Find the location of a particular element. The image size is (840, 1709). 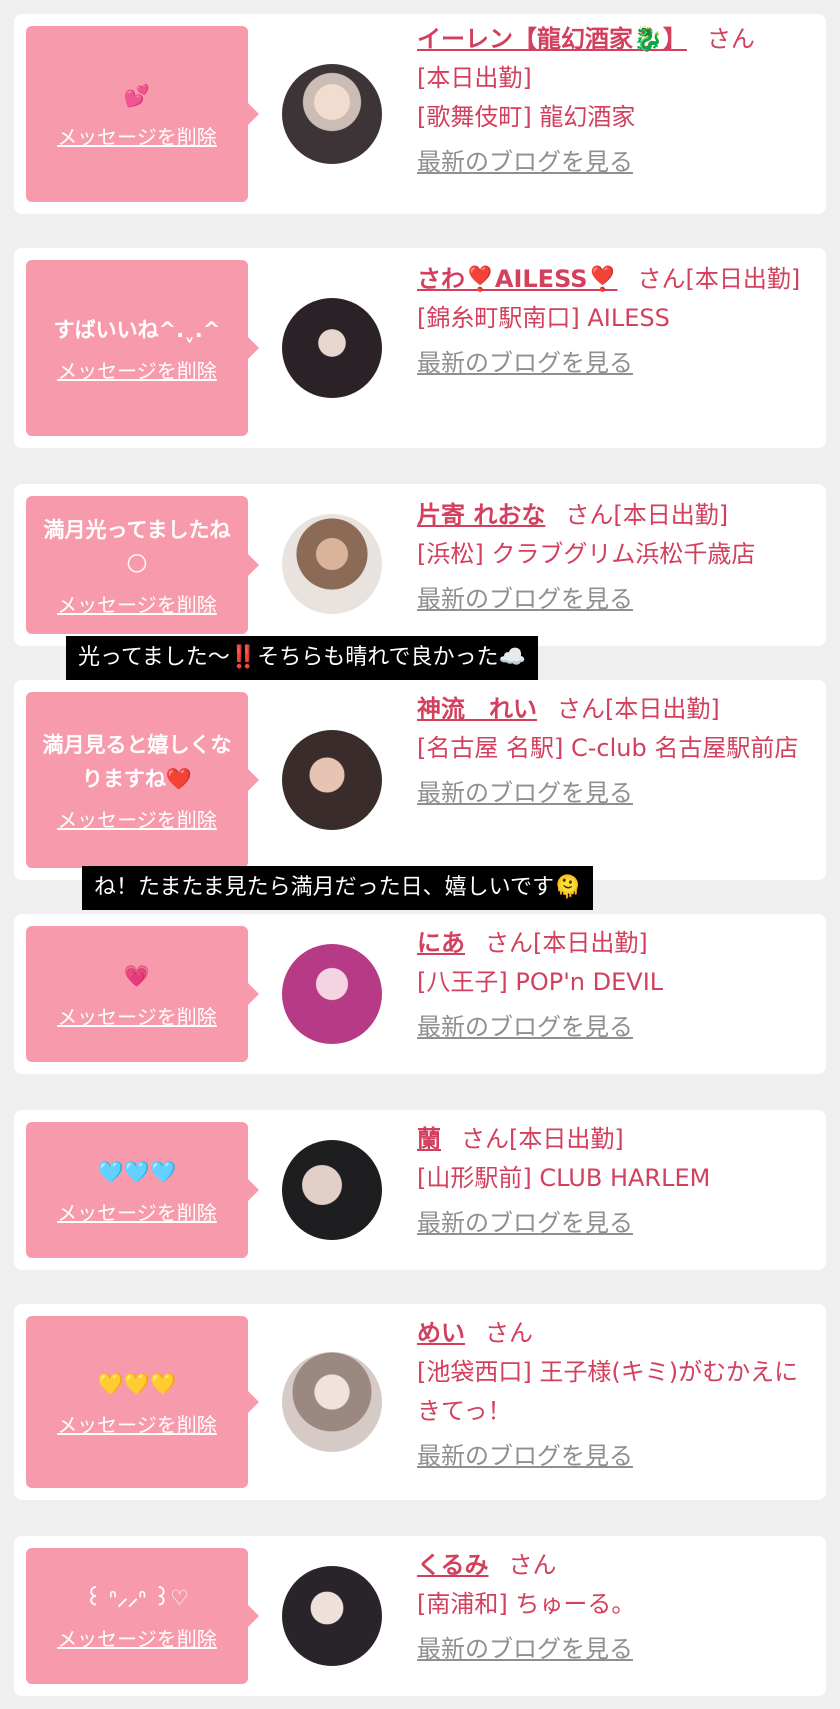

cast-info: 蘭さん[本日出勤] [山形駅前] CLUB HARLEM 最新のブログを見る is located at coordinates (613, 1181).